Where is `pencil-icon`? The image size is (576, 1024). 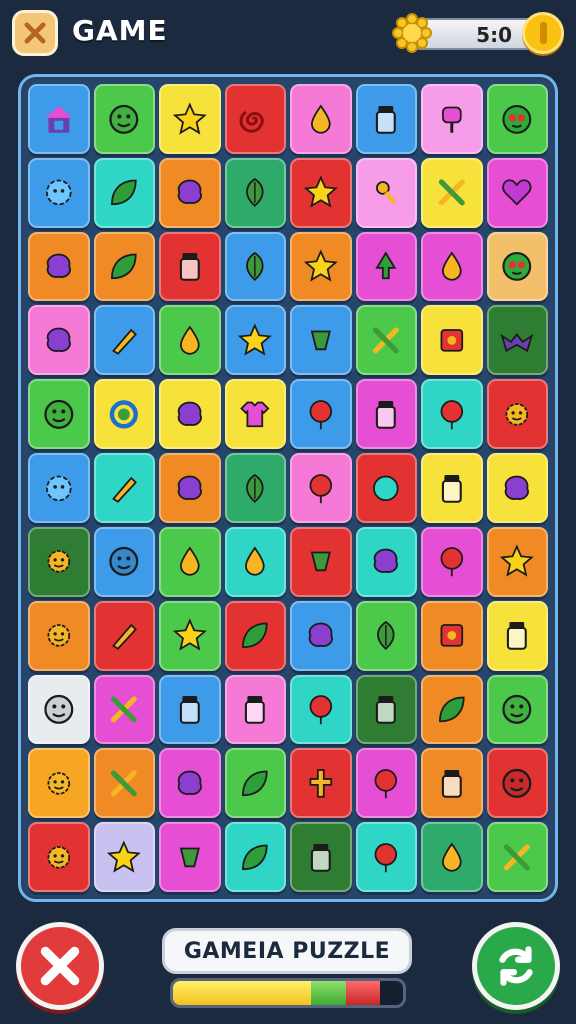 pencil-icon is located at coordinates (125, 489).